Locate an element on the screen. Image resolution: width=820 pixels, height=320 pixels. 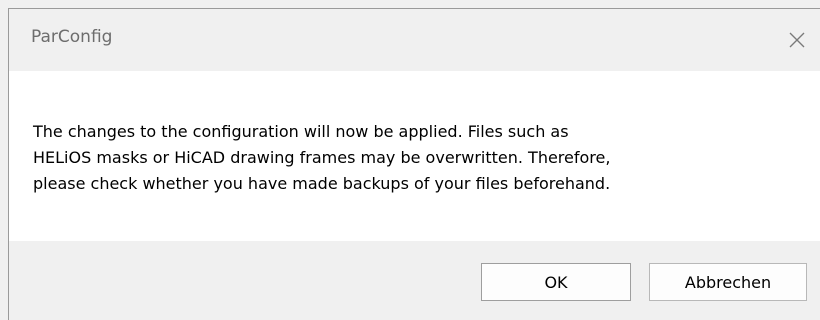
window-title: ParConfig is located at coordinates (72, 37).